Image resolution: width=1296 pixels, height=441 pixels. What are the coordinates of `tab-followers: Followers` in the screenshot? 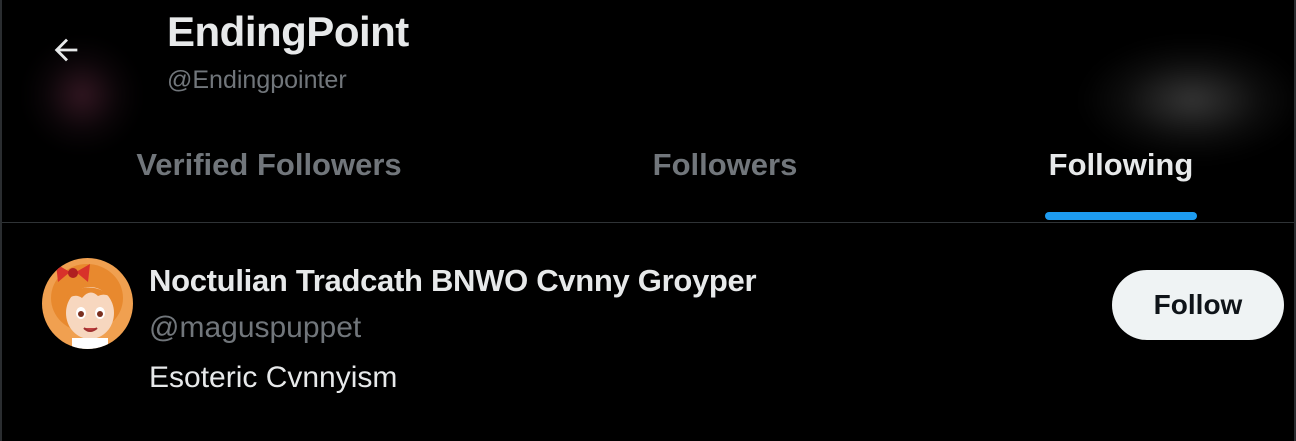 It's located at (725, 175).